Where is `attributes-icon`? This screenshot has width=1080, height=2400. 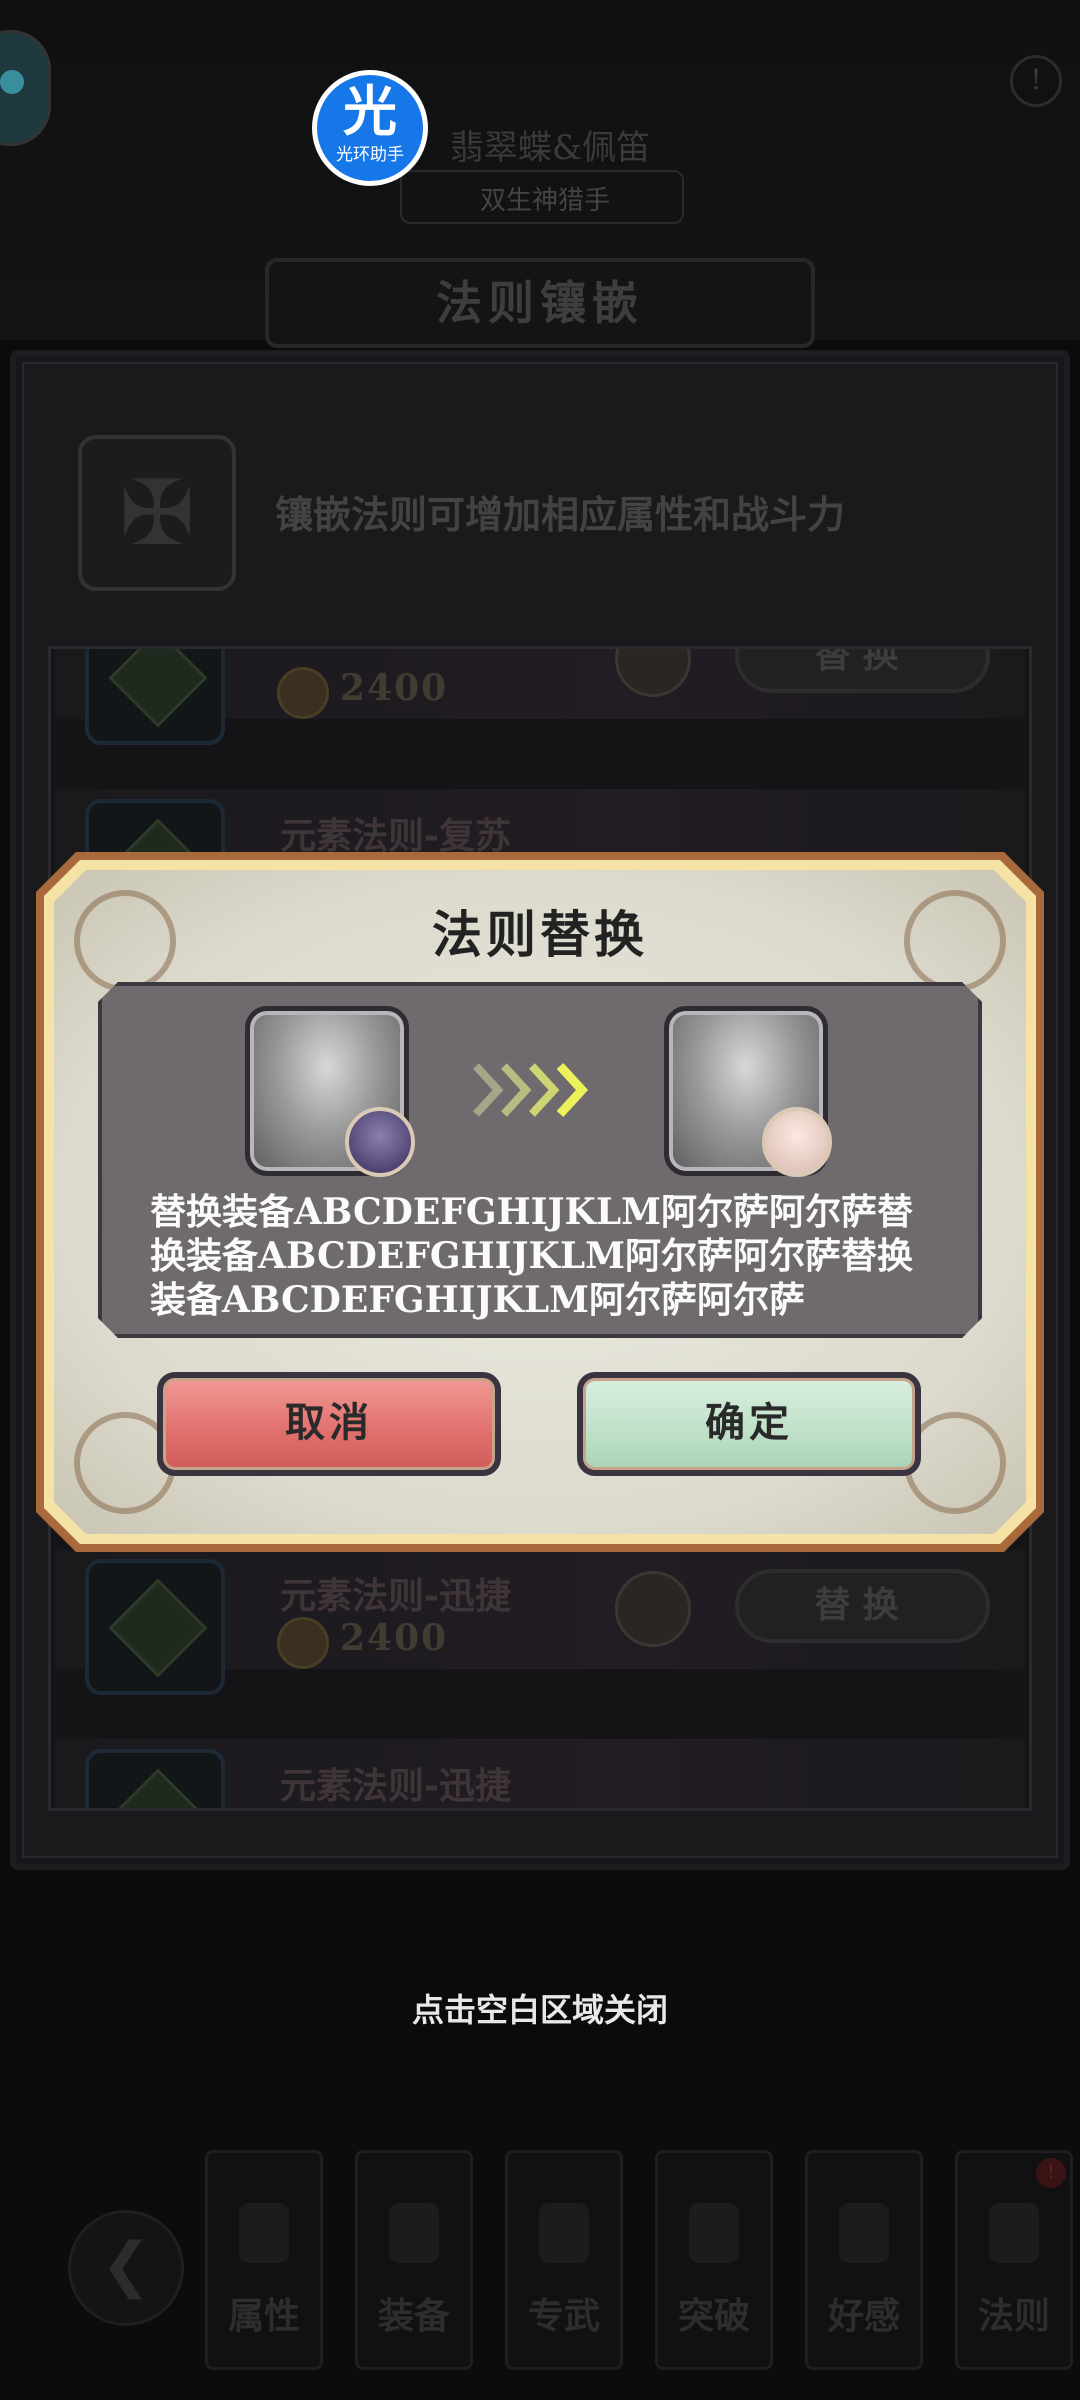 attributes-icon is located at coordinates (264, 2233).